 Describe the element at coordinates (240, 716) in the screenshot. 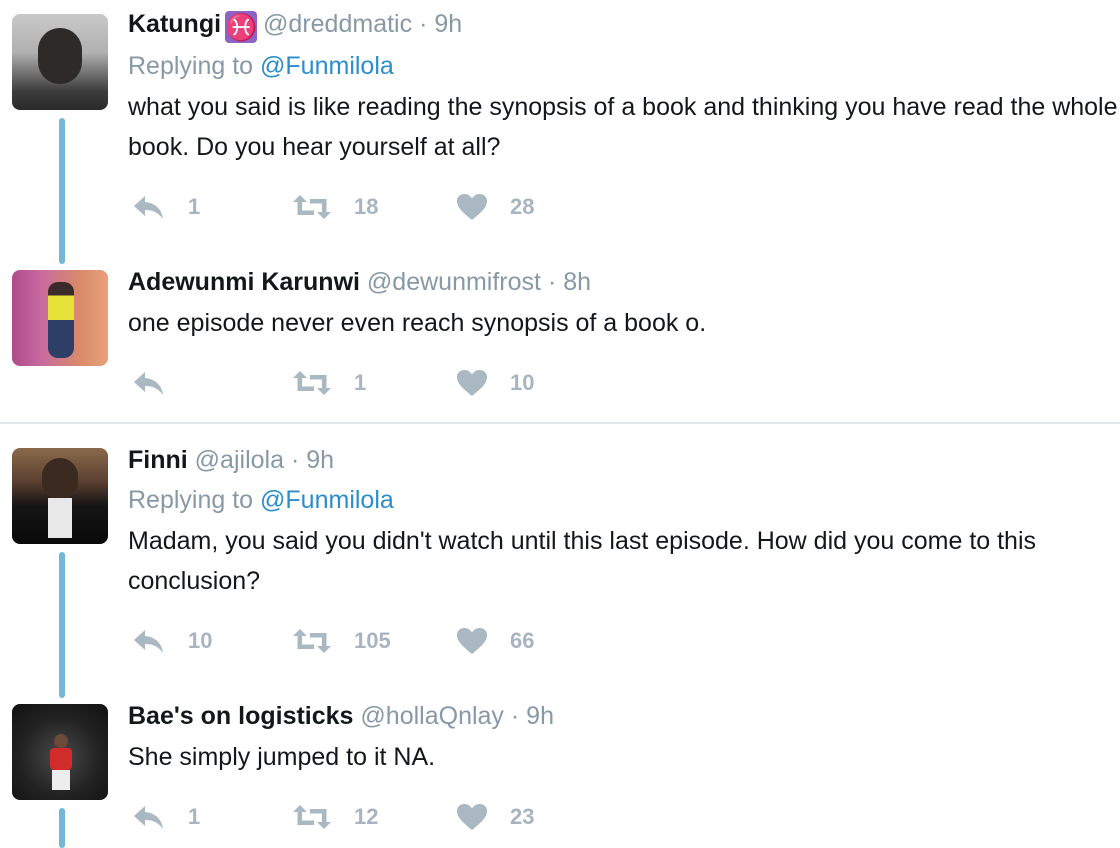

I see `display-name: Bae's on logisticks` at that location.